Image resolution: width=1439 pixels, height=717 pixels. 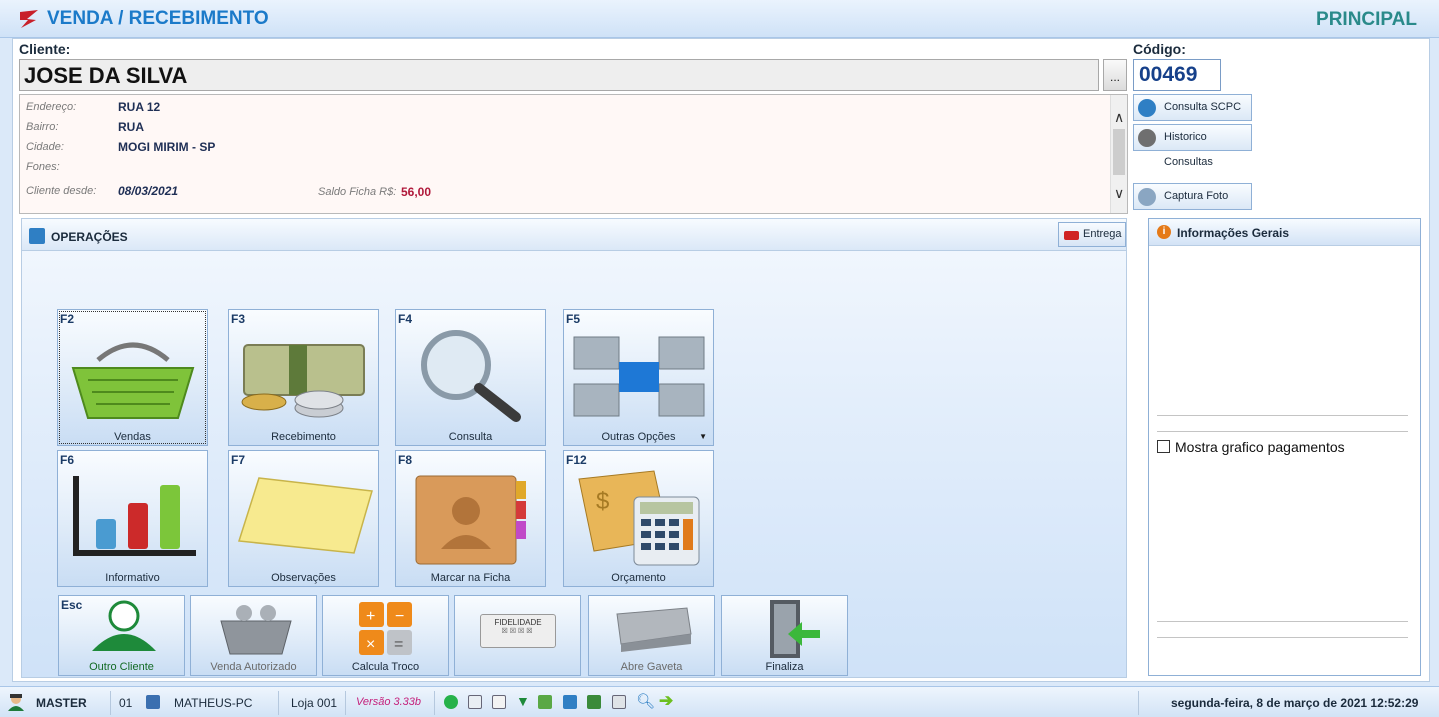 I want to click on info-icon: i, so click(x=1164, y=232).